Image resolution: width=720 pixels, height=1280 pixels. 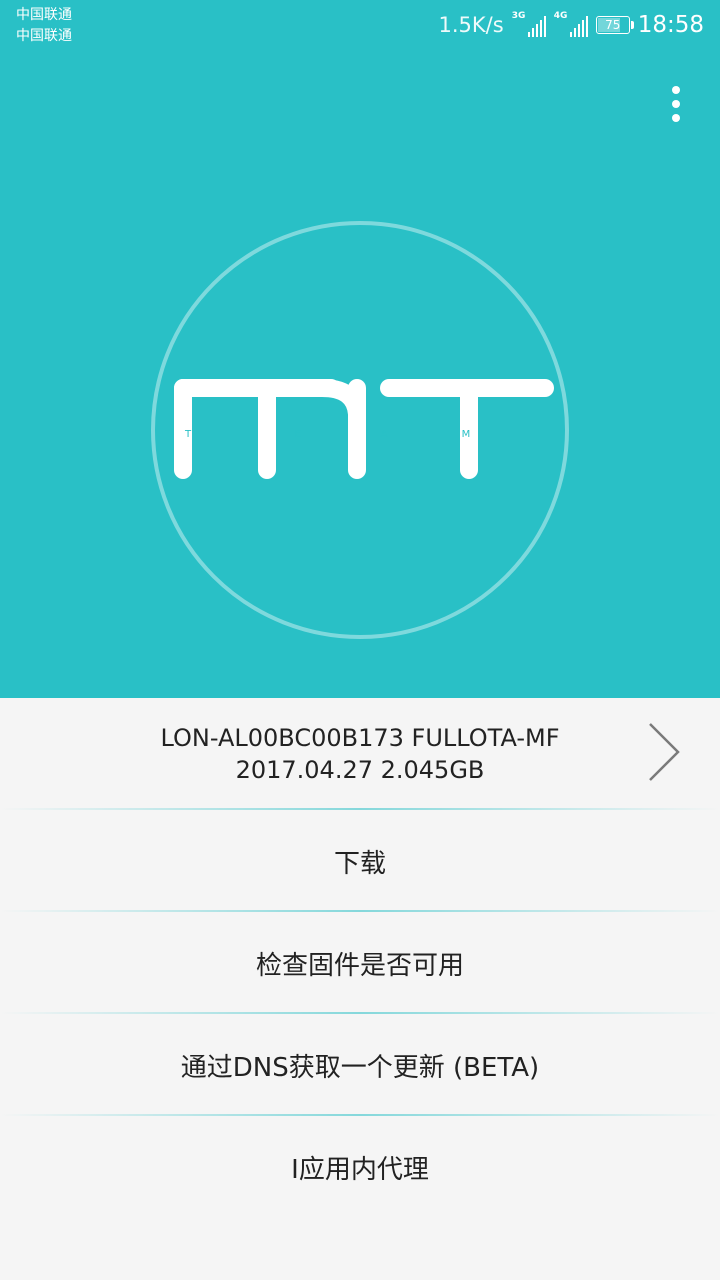 I want to click on battery-icon: 75, so click(x=614, y=25).